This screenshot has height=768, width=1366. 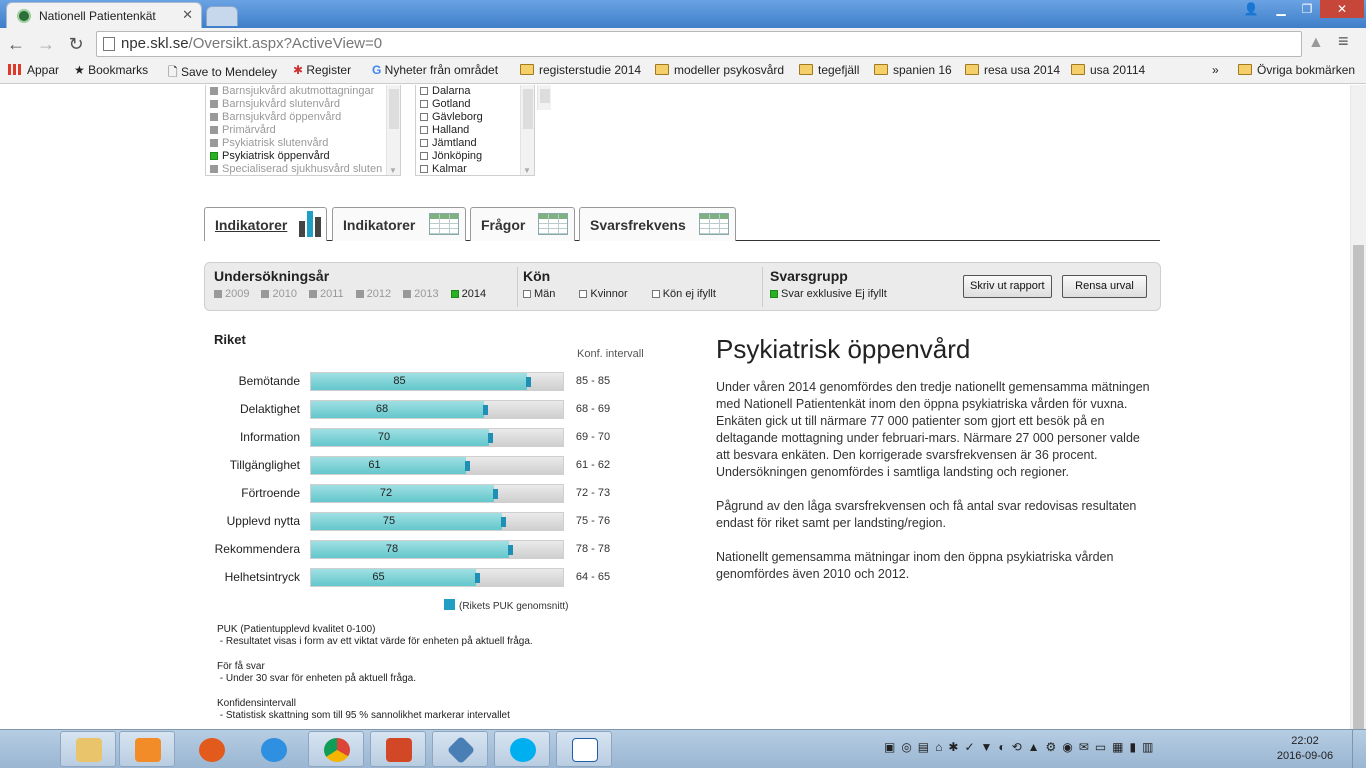 I want to click on year-option: 2014, so click(x=468, y=294).